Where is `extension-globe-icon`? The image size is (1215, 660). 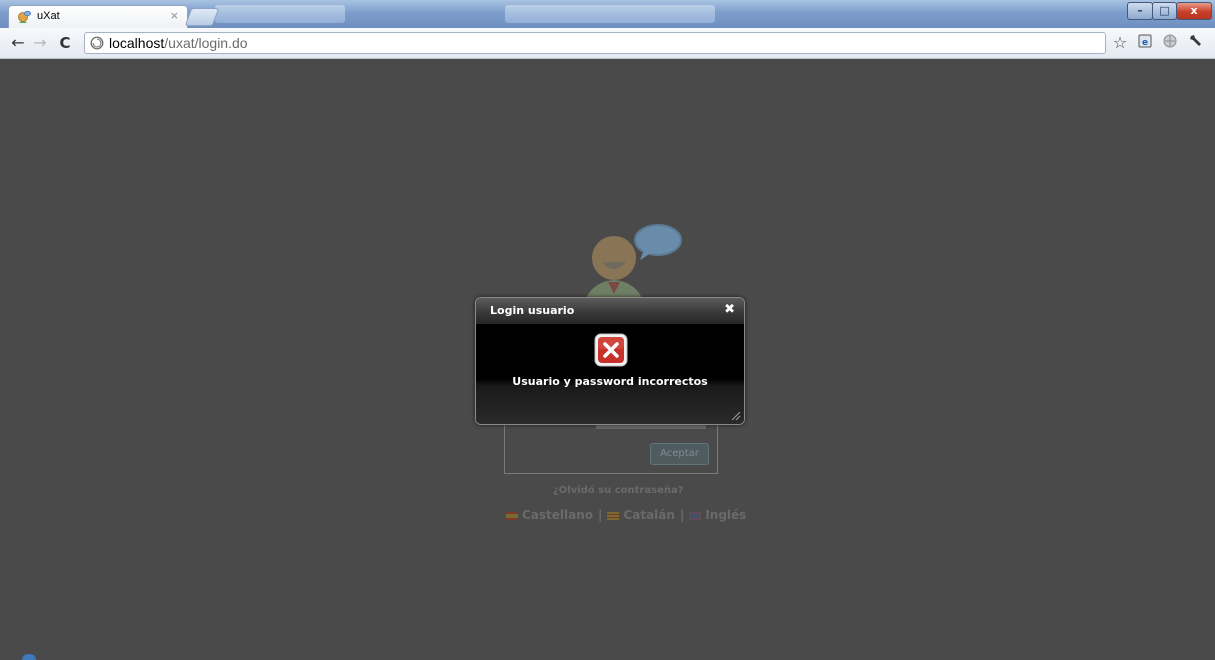 extension-globe-icon is located at coordinates (1170, 43).